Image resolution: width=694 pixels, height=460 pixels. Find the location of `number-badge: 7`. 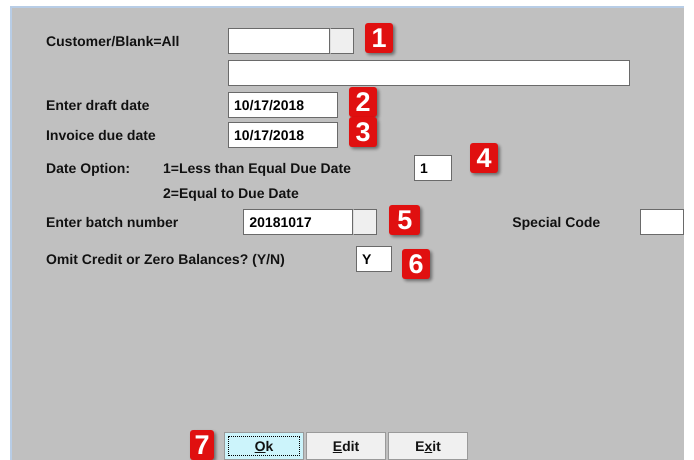

number-badge: 7 is located at coordinates (202, 445).